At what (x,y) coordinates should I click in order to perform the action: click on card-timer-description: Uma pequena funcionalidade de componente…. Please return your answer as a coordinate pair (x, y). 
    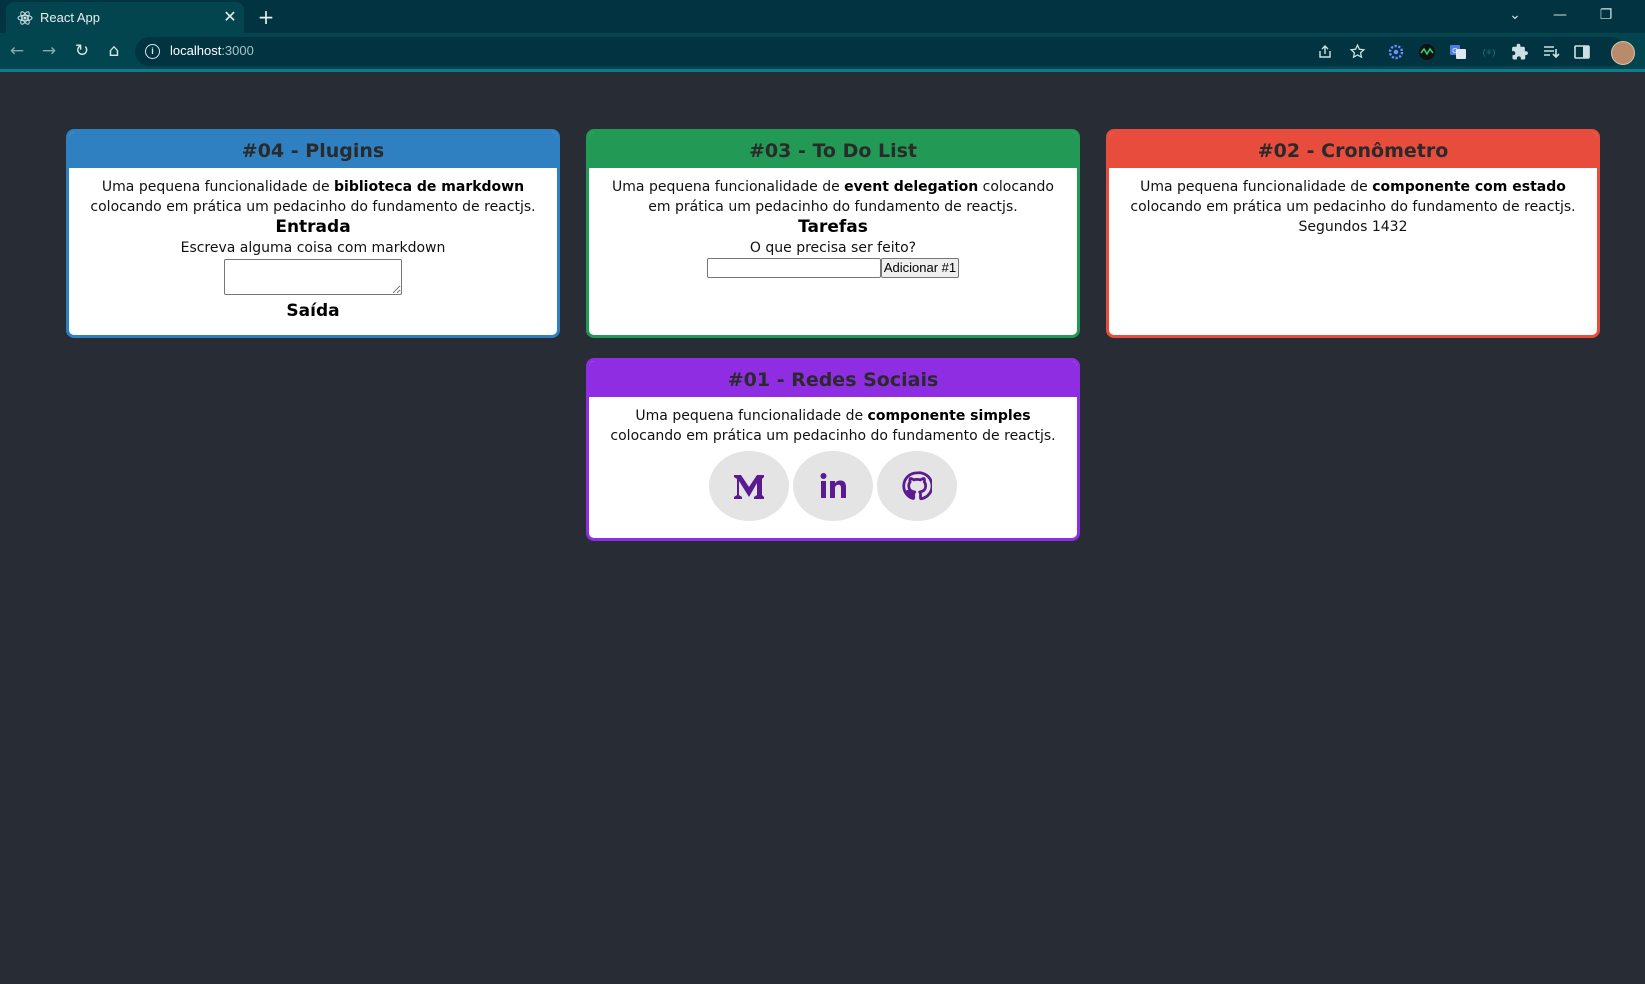
    Looking at the image, I should click on (1353, 197).